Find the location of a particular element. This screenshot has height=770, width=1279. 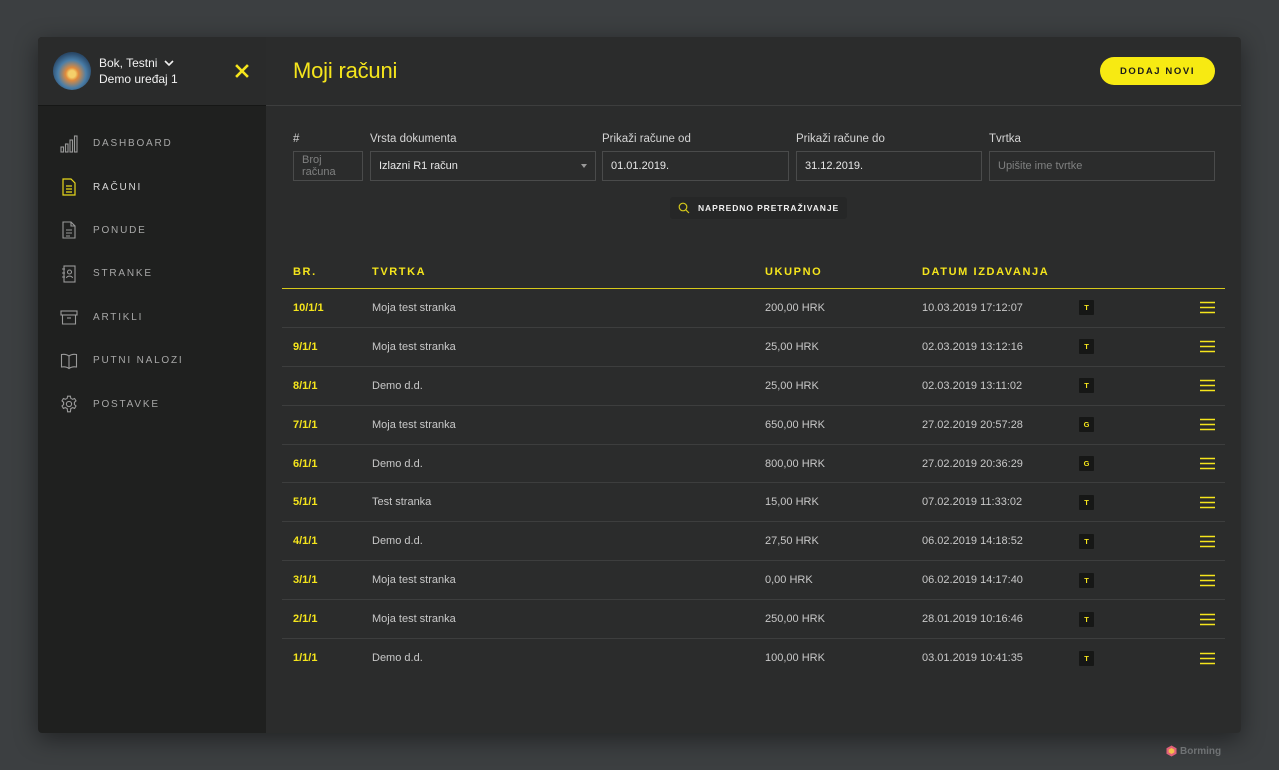

invoice-number: 2/1/1 is located at coordinates (305, 619).